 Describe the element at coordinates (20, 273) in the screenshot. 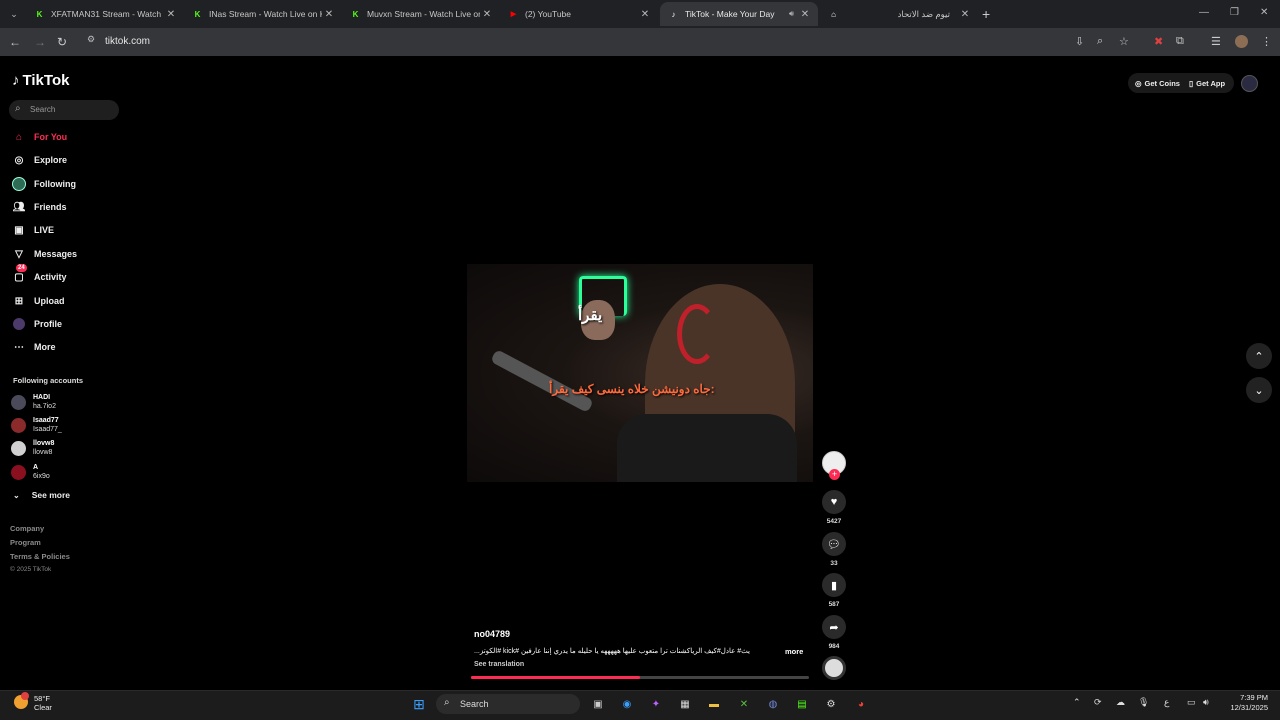

I see `inbox-icon: ▢ 24` at that location.